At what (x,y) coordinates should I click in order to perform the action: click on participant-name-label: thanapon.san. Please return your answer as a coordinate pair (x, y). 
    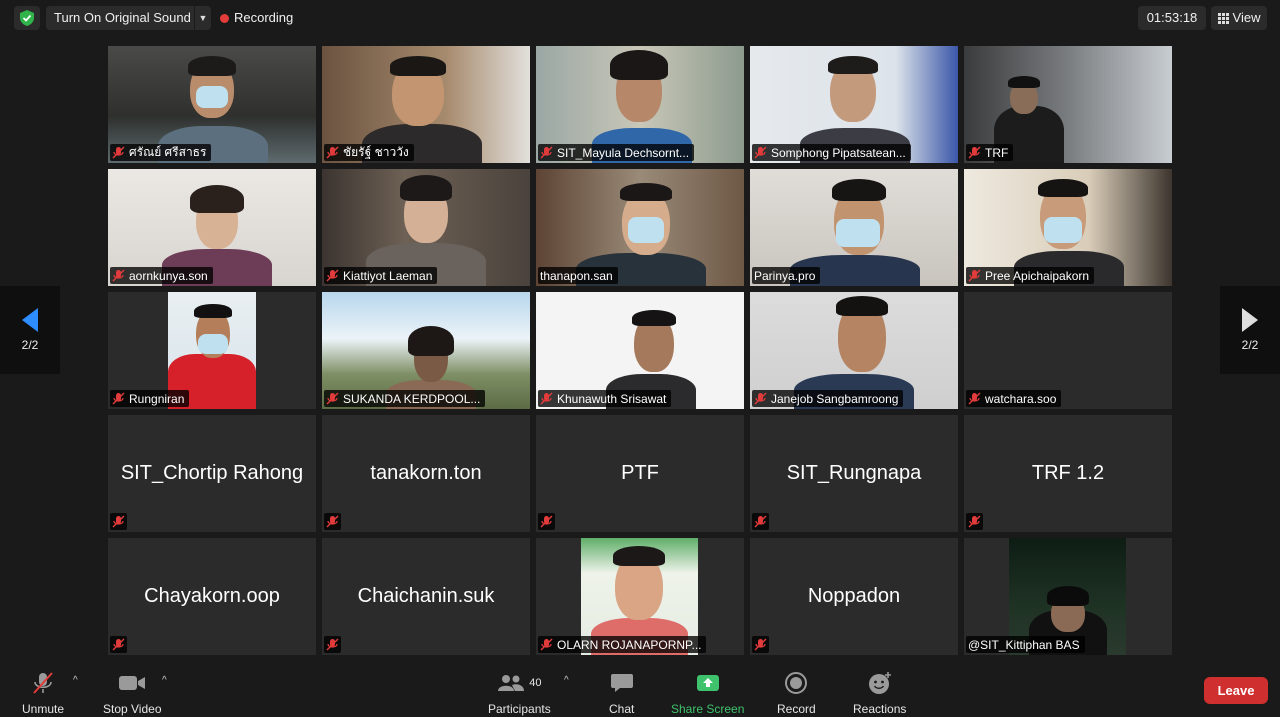
    Looking at the image, I should click on (578, 275).